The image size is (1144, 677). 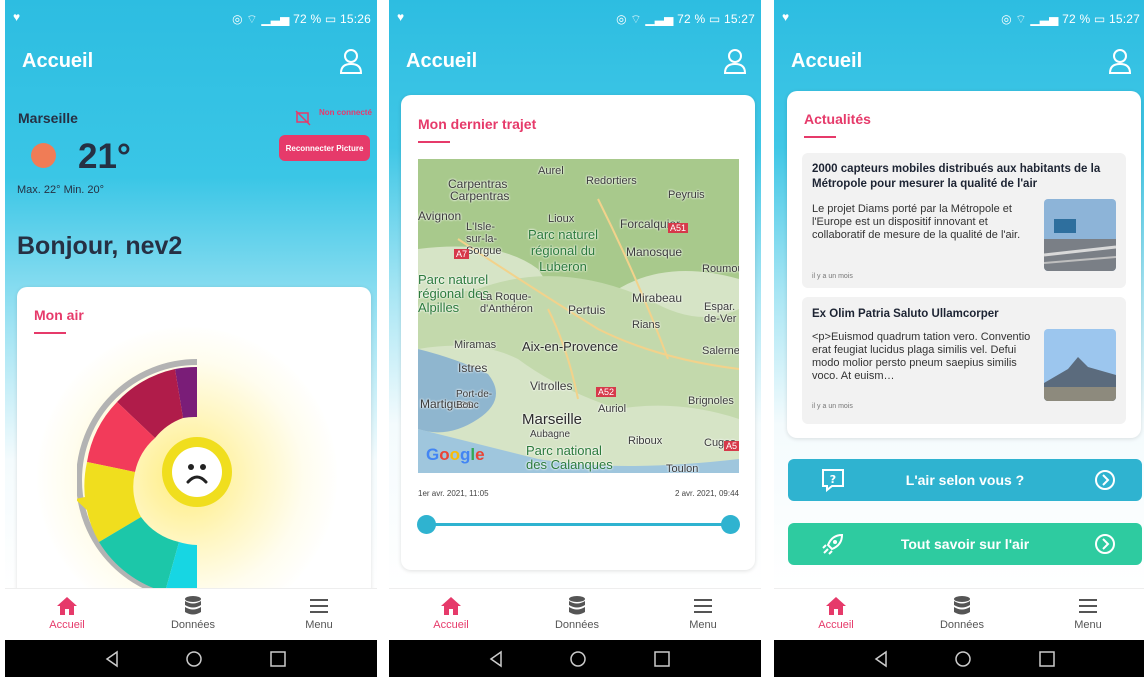 I want to click on title-underline, so click(x=434, y=142).